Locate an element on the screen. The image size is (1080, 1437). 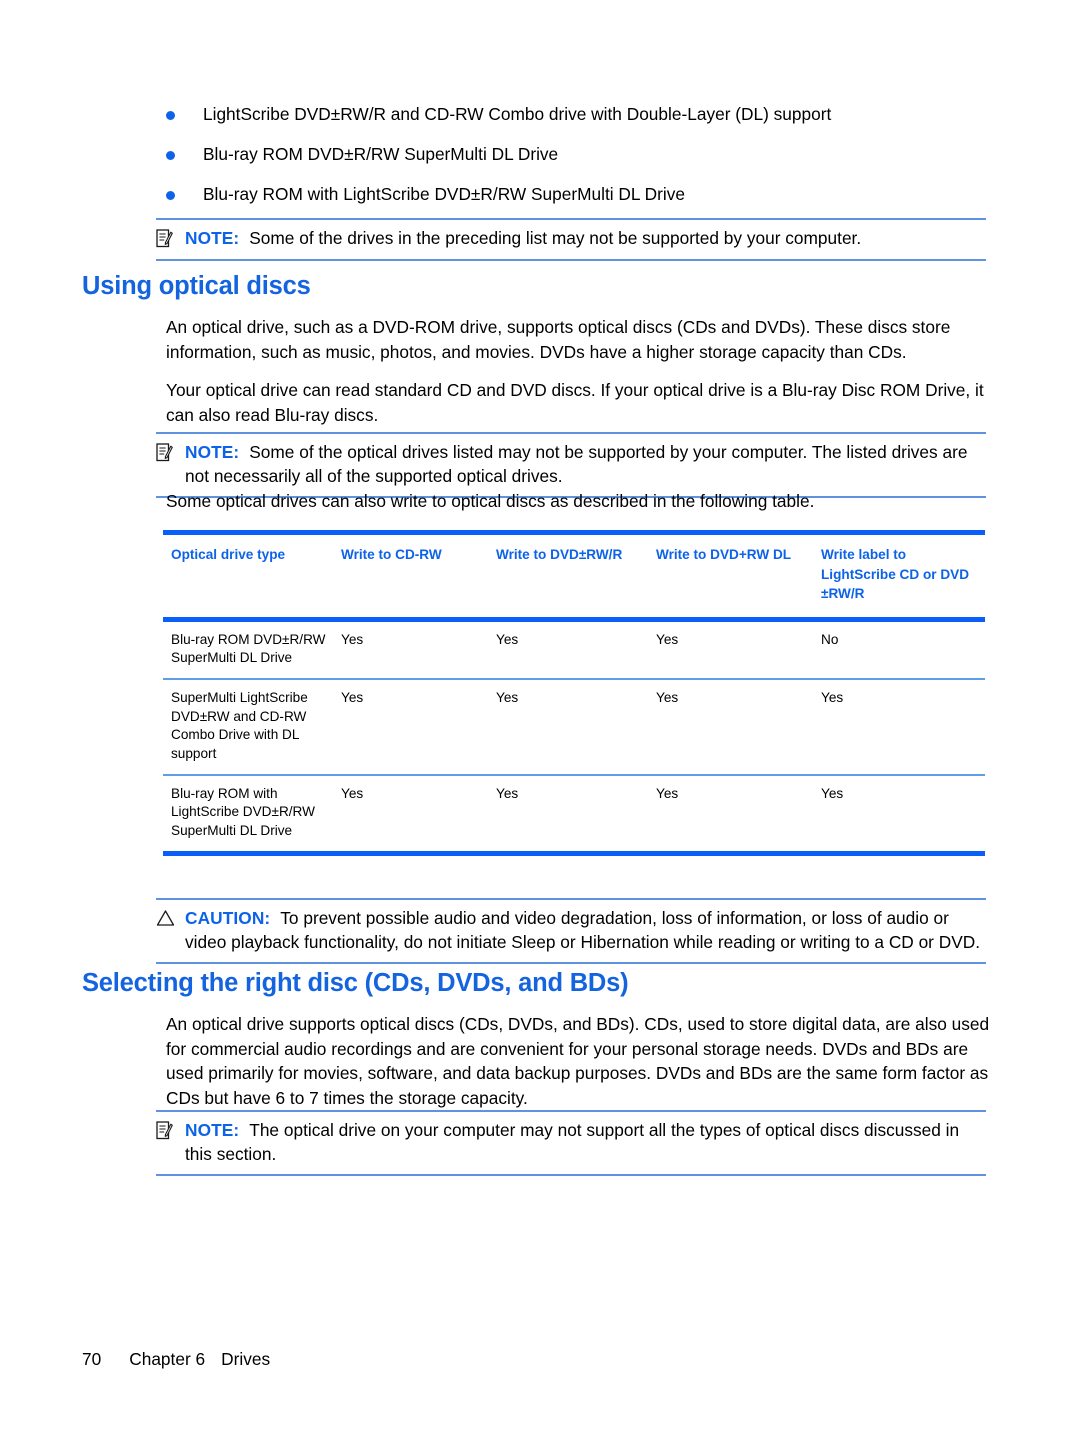
caution-label: CAUTION: is located at coordinates (228, 918).